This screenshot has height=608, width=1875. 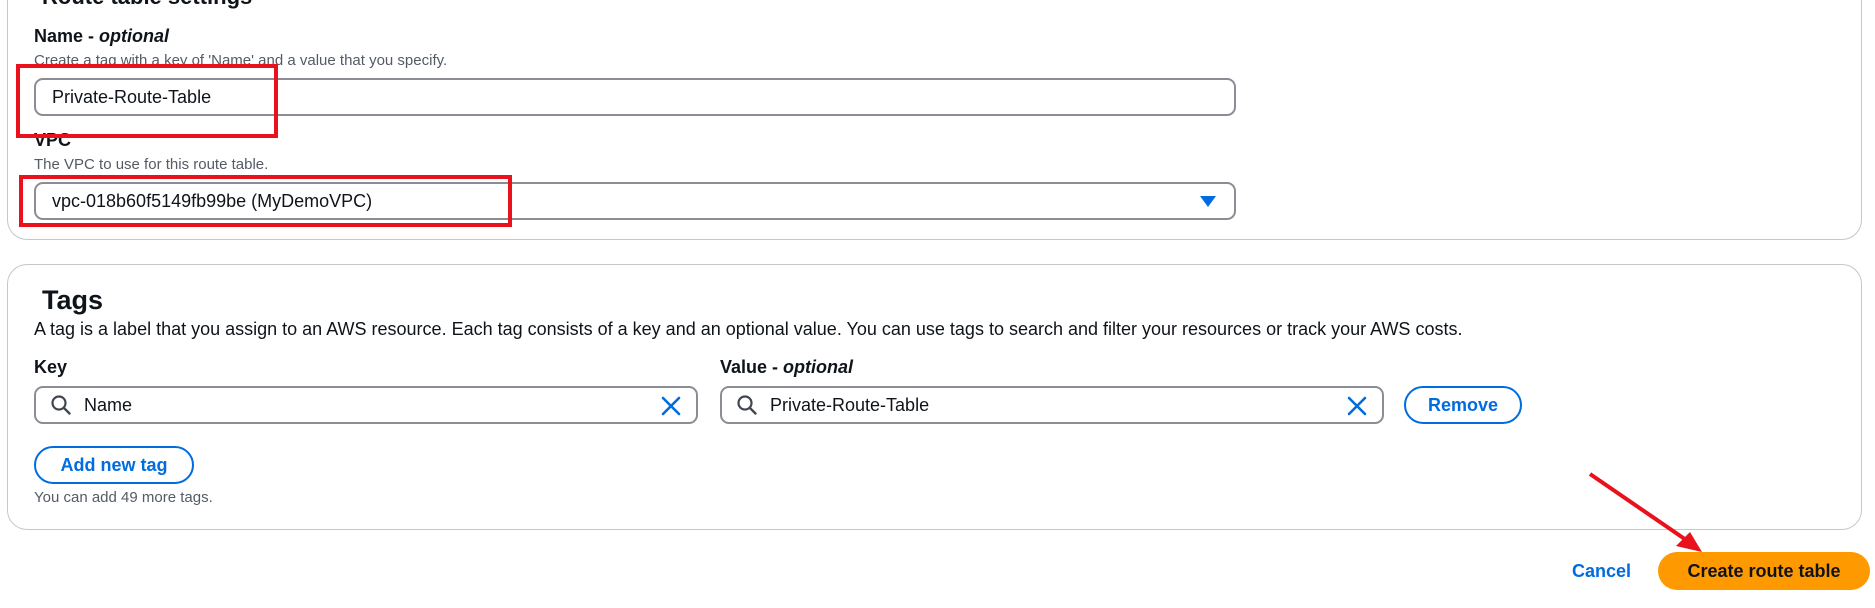 I want to click on tags-remaining-hint: You can add 49 more tags., so click(x=123, y=497).